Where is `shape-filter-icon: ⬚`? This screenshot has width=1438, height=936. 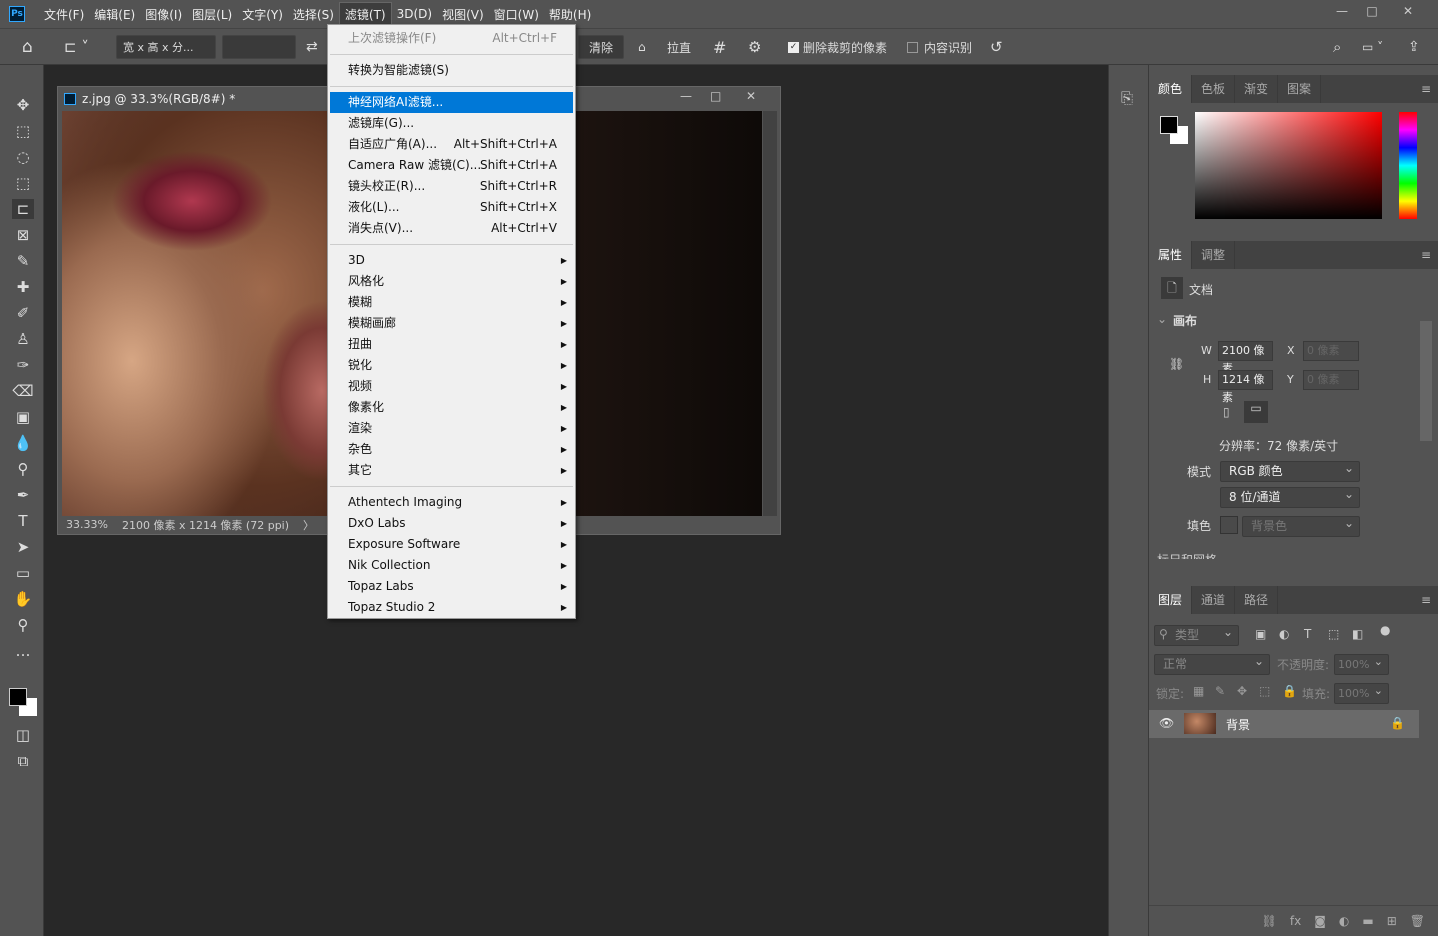
shape-filter-icon: ⬚ is located at coordinates (1333, 634).